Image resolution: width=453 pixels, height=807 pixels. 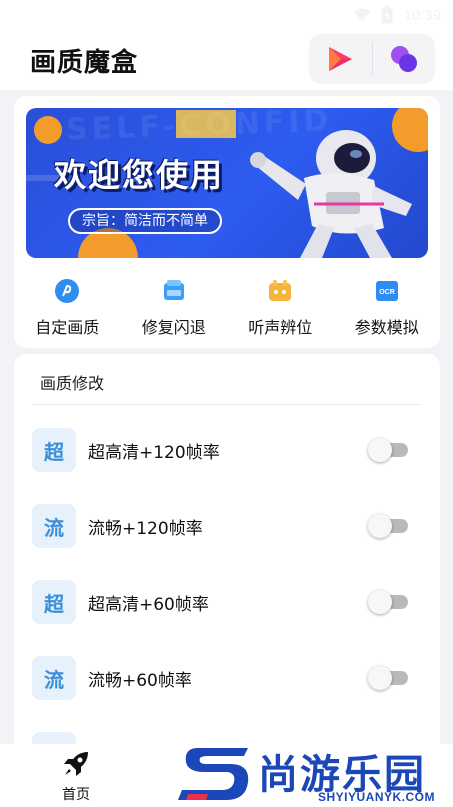 What do you see at coordinates (72, 383) in the screenshot?
I see `section-title: 画质修改` at bounding box center [72, 383].